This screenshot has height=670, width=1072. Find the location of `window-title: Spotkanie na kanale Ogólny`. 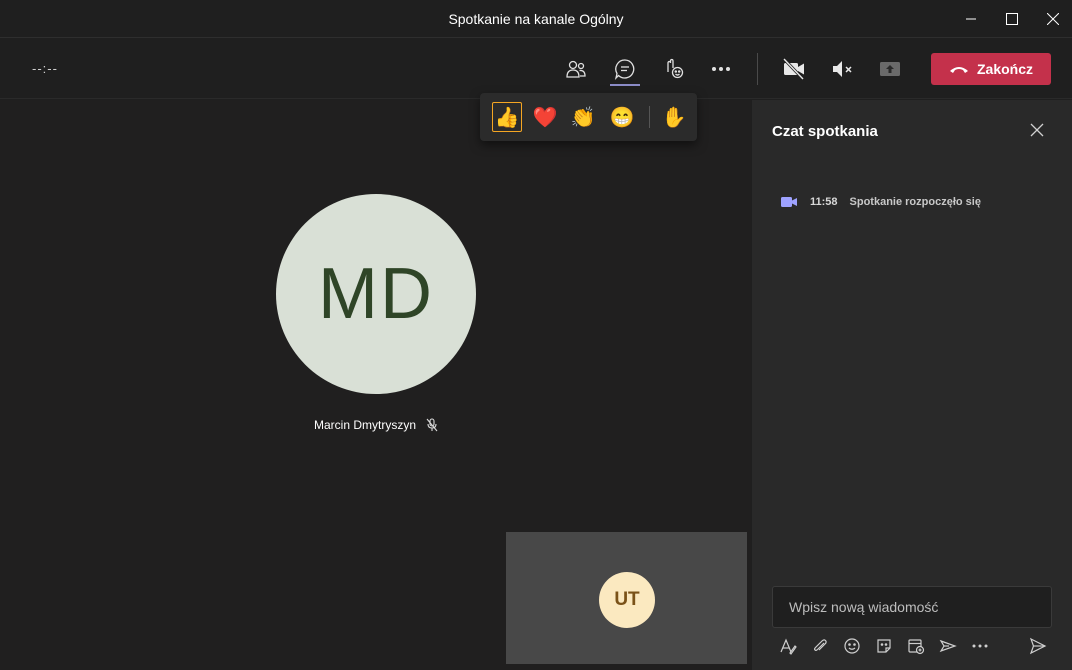

window-title: Spotkanie na kanale Ogólny is located at coordinates (536, 19).